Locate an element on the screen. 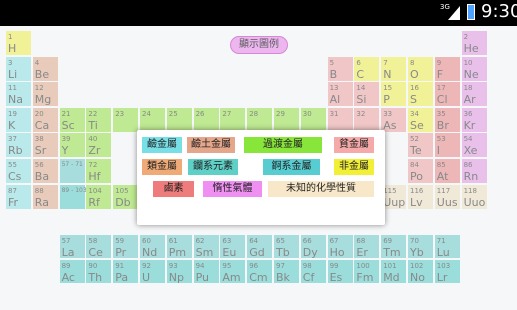 The width and height of the screenshot is (517, 310). element-cell: 101 Md is located at coordinates (394, 271).